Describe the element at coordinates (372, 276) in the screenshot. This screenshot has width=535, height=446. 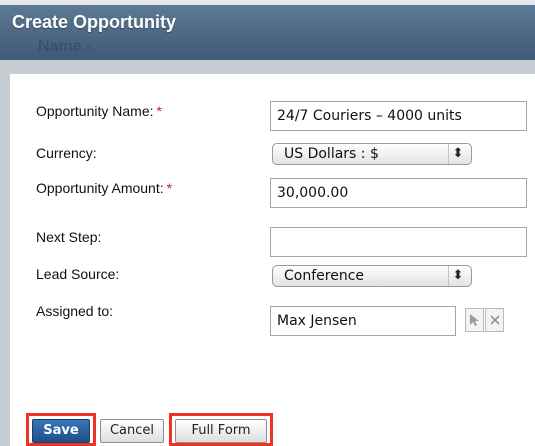
I see `lead-source-select: Conference ⬍` at that location.